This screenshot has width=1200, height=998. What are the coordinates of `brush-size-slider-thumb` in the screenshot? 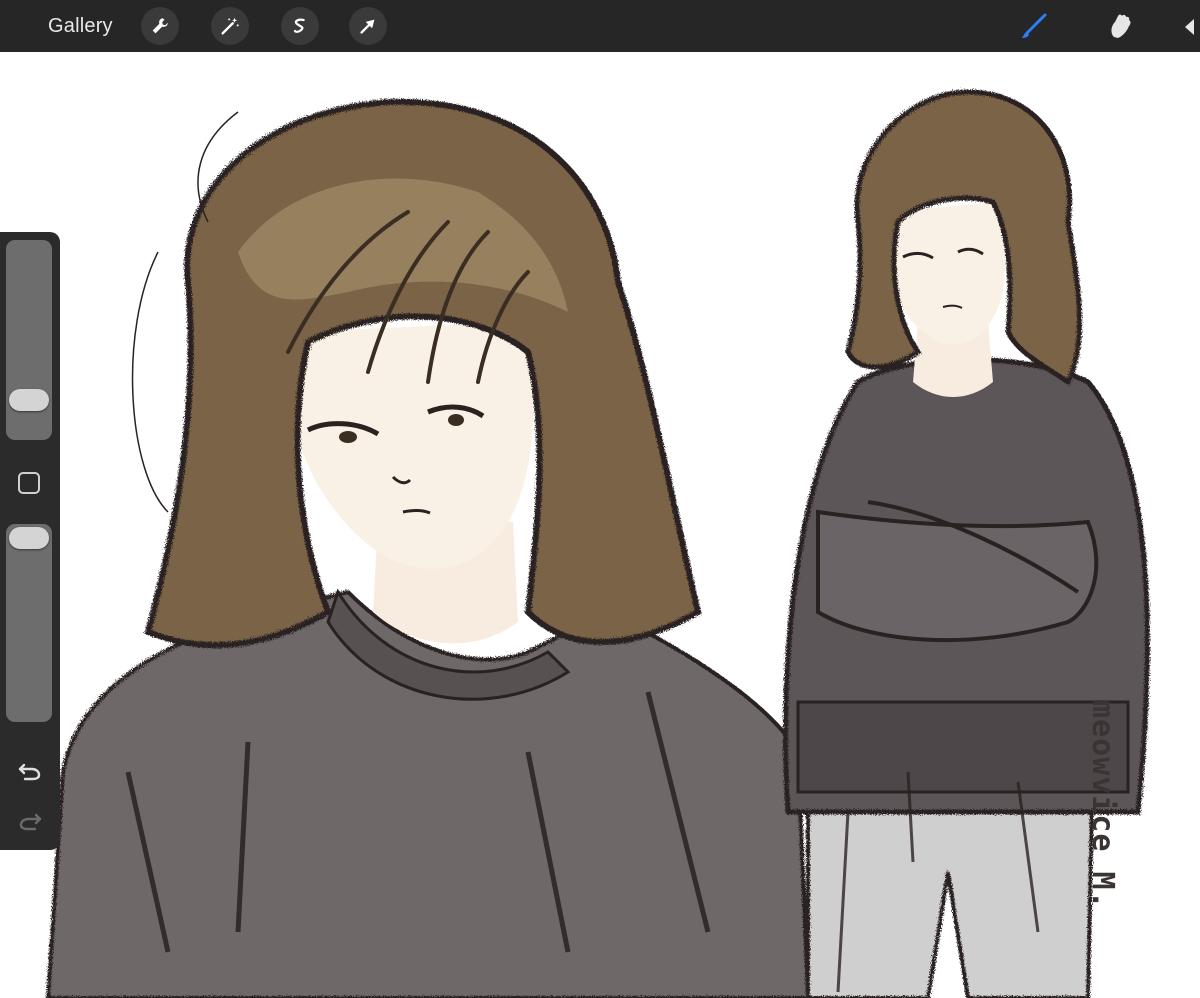 It's located at (29, 400).